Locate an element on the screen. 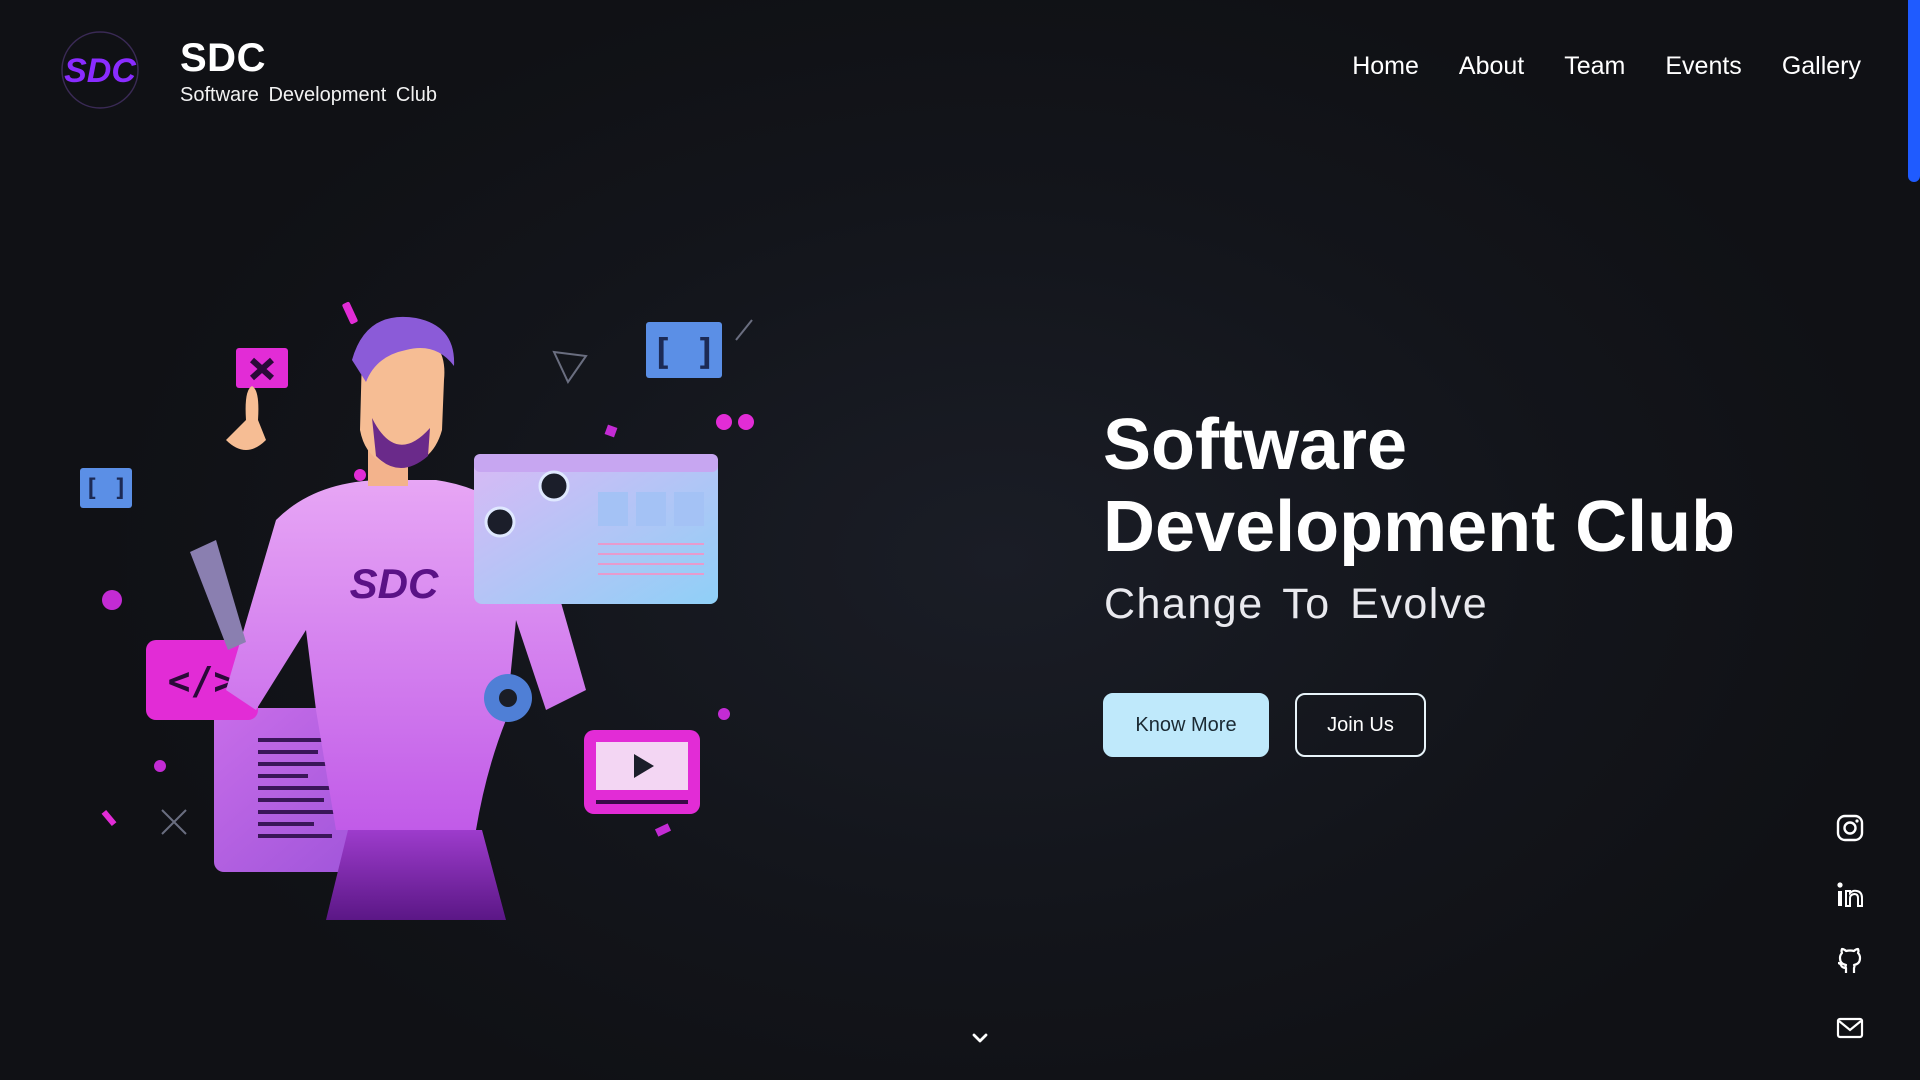 The width and height of the screenshot is (1920, 1080). bracket-tag-text-small: [ ] is located at coordinates (105, 488).